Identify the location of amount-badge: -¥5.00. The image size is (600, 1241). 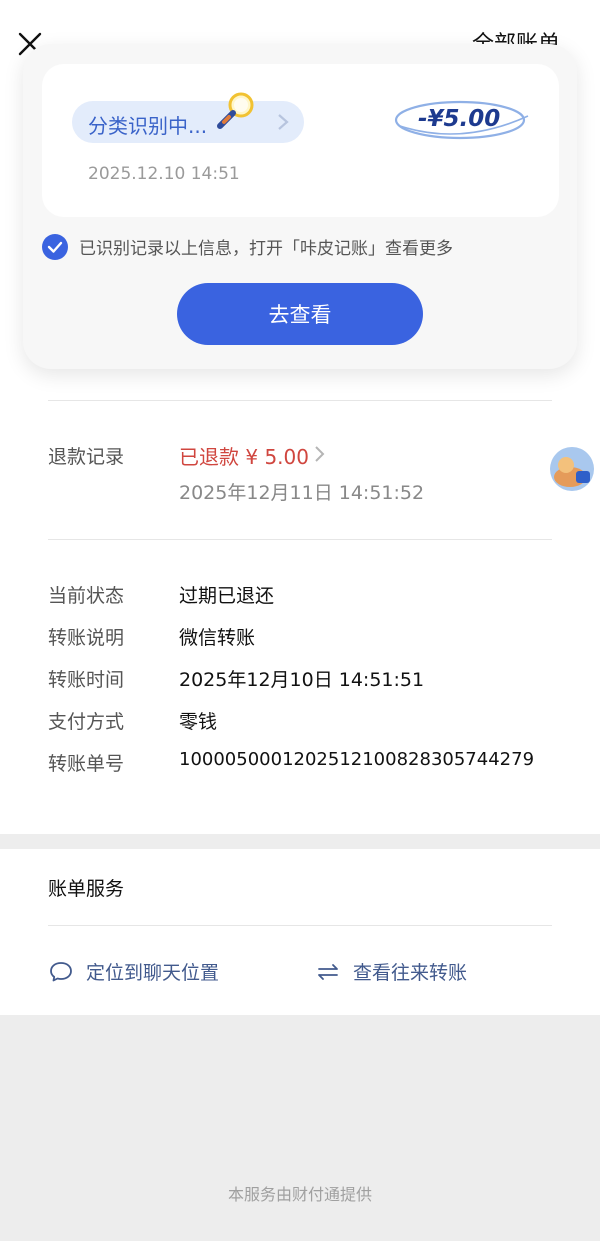
(462, 121).